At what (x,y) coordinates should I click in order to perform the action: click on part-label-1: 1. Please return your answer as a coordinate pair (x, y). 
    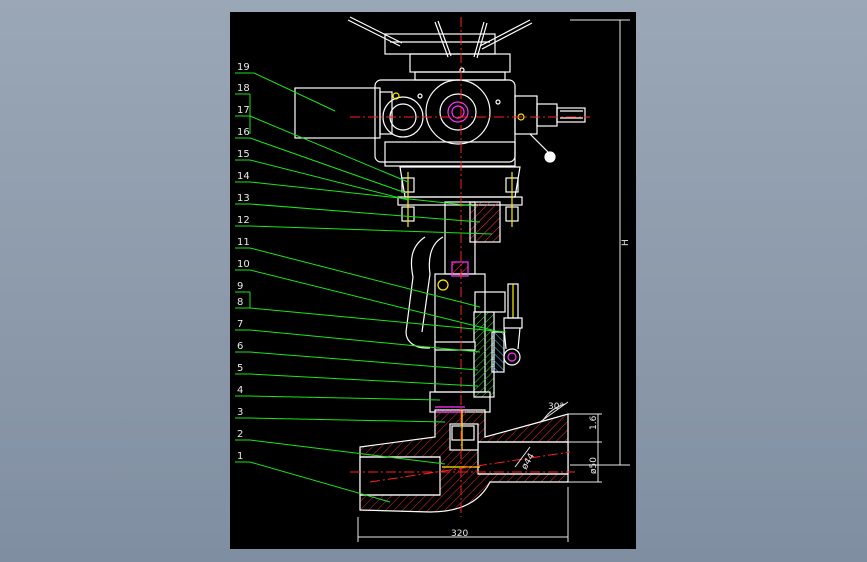
    Looking at the image, I should click on (240, 456).